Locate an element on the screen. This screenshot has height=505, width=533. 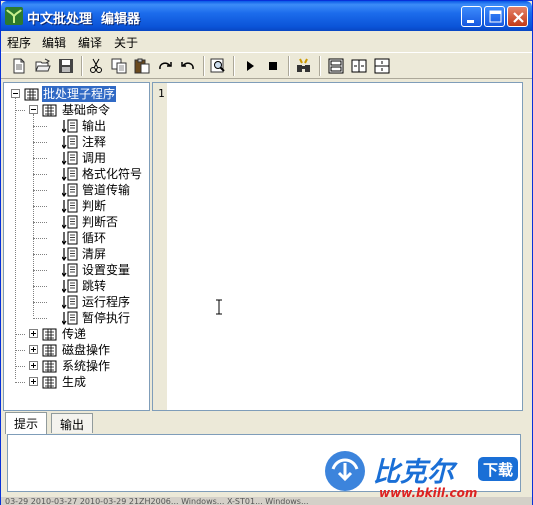
title-bar: 中文批处理 编辑器 is located at coordinates (266, 16).